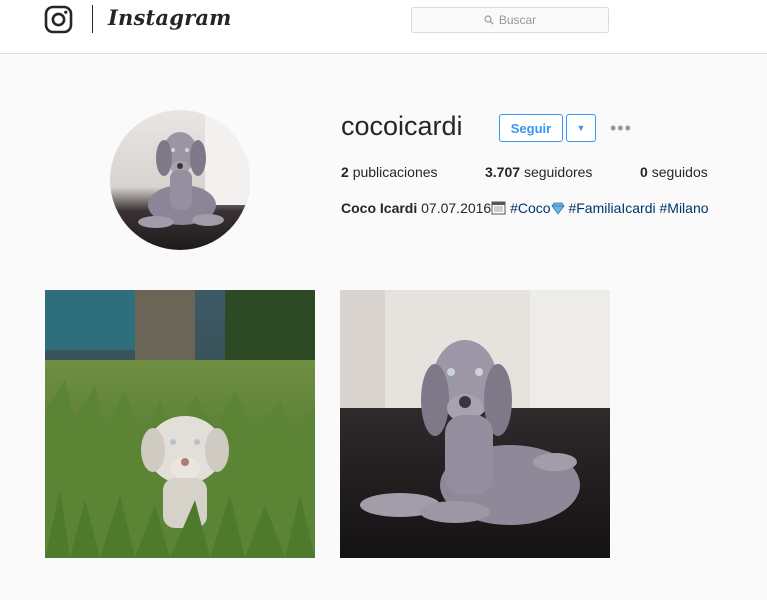  I want to click on hashtag-milano: #Milano, so click(684, 208).